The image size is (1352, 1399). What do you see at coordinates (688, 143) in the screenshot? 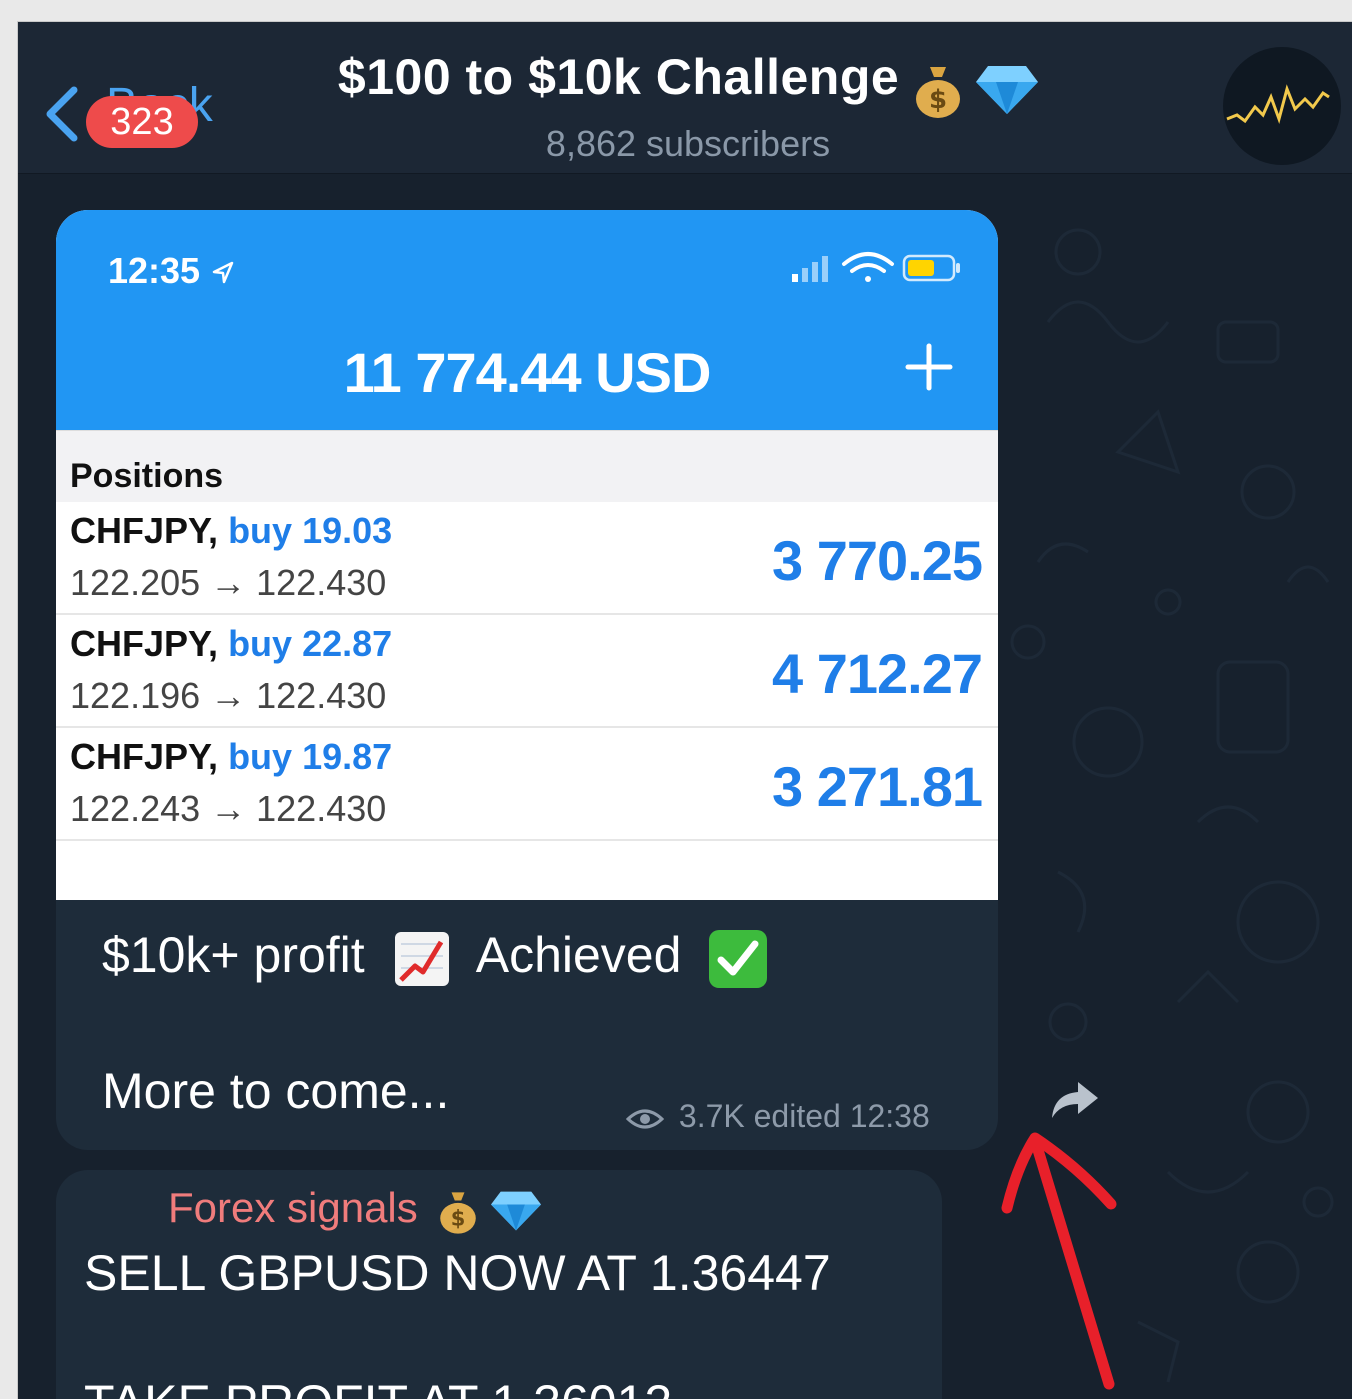
I see `subscriber-count: 8,862 subscribers` at bounding box center [688, 143].